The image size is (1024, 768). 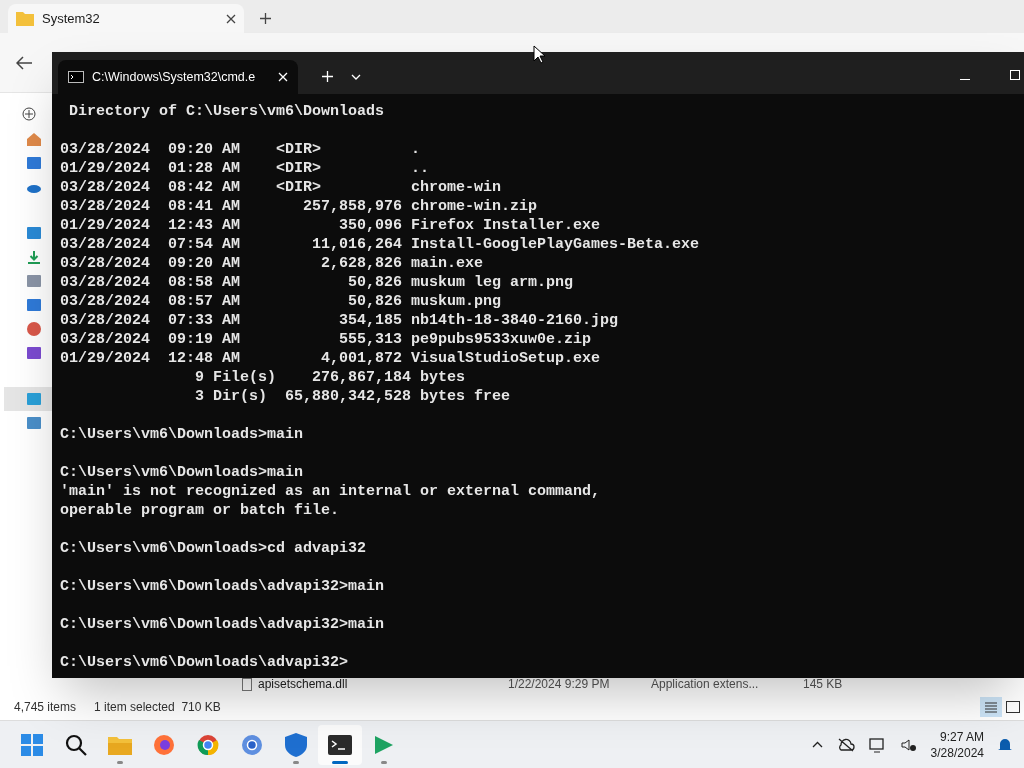 I want to click on console-line: 01/29/2024 12:48 AM 4,001,872 VisualStudioSetup.exe, so click(x=330, y=358).